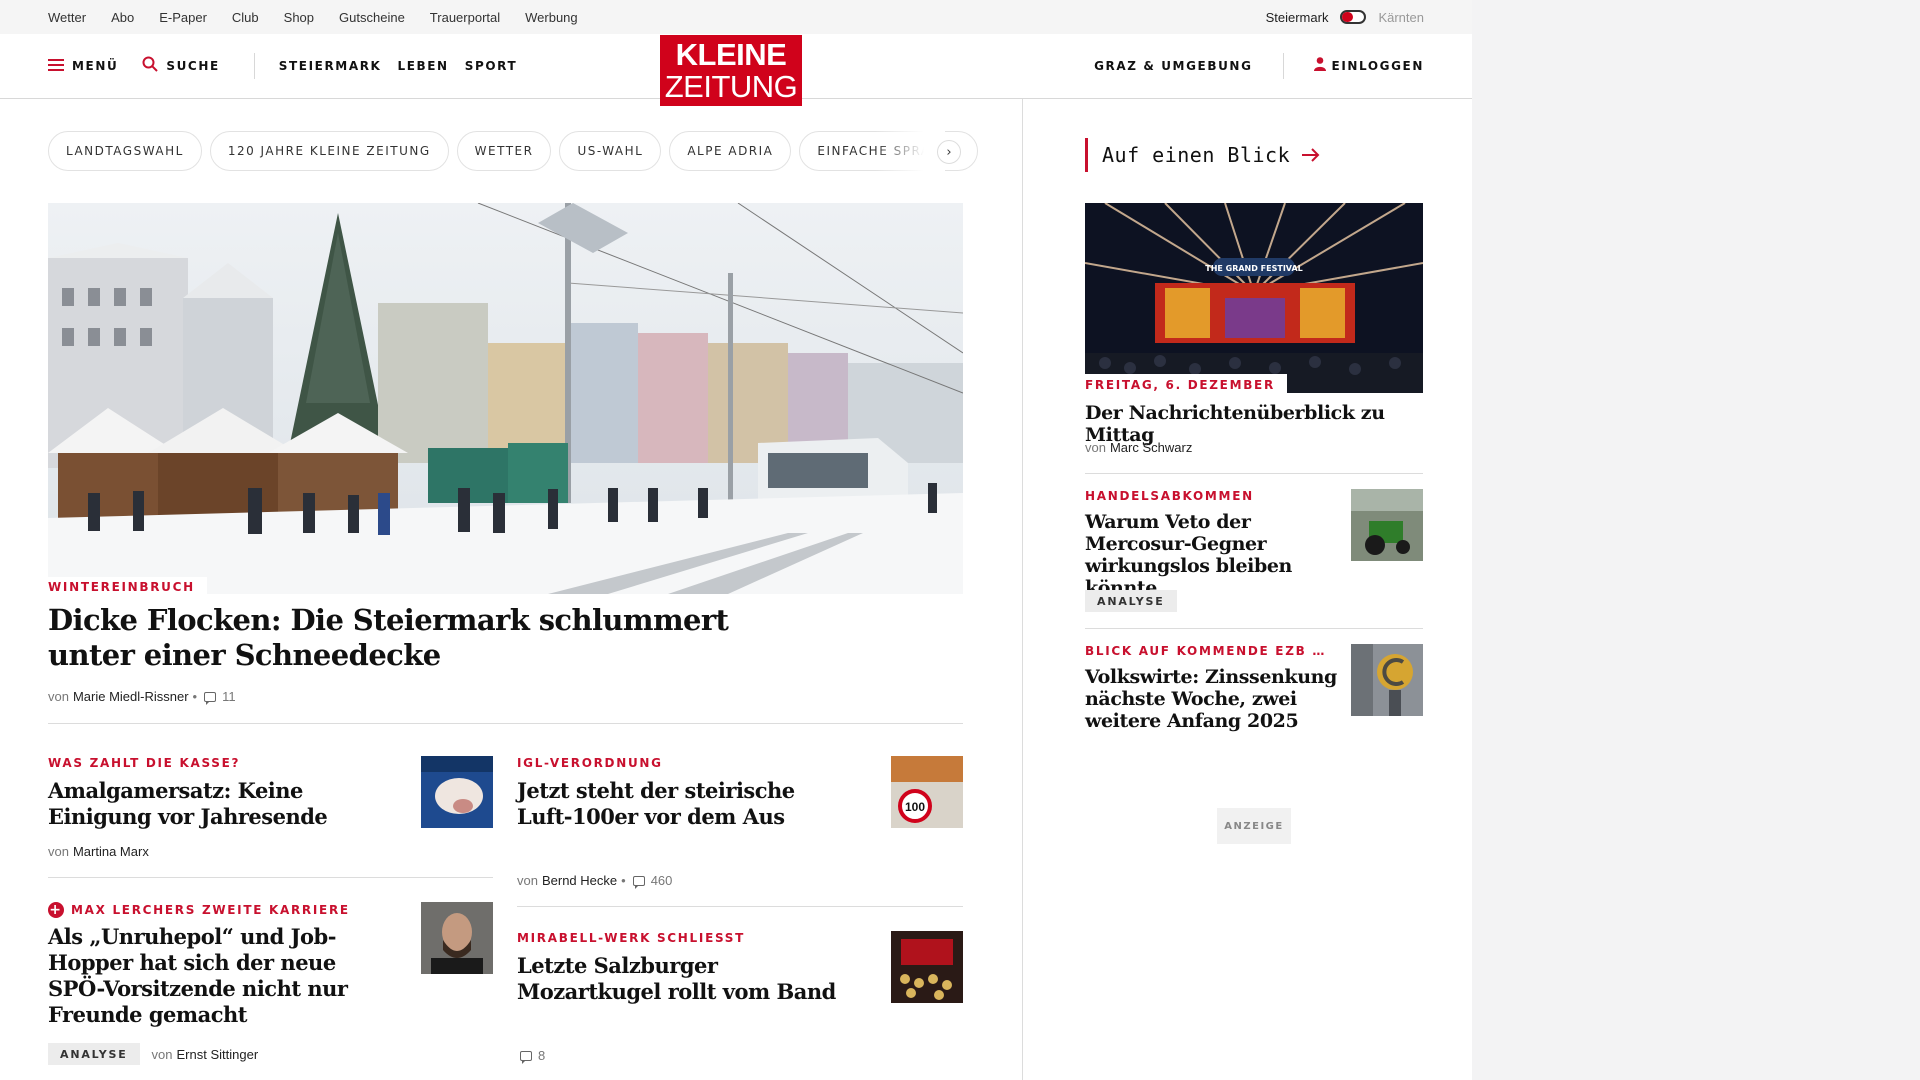  Describe the element at coordinates (193, 65) in the screenshot. I see `search-label: SUCHE` at that location.